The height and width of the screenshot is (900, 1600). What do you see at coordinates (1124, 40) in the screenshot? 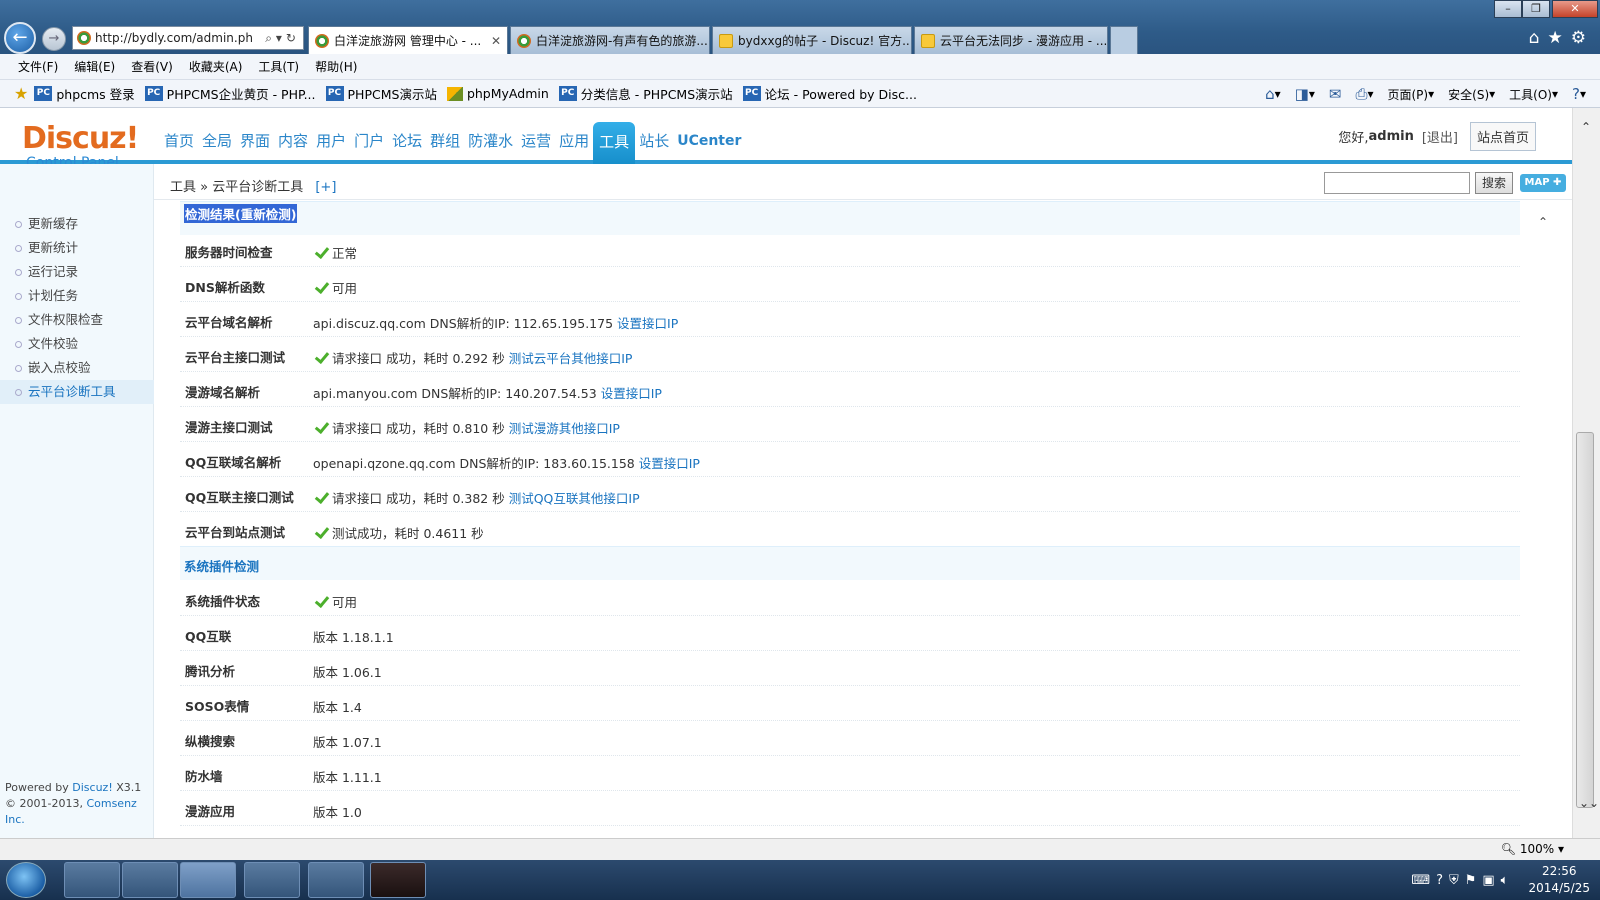
I see `new-tab-button` at bounding box center [1124, 40].